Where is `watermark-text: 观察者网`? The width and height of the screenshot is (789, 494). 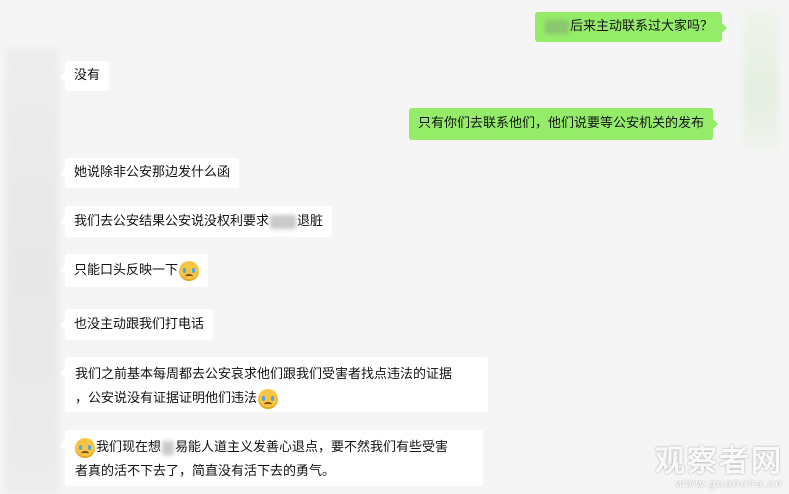
watermark-text: 观察者网 is located at coordinates (719, 461).